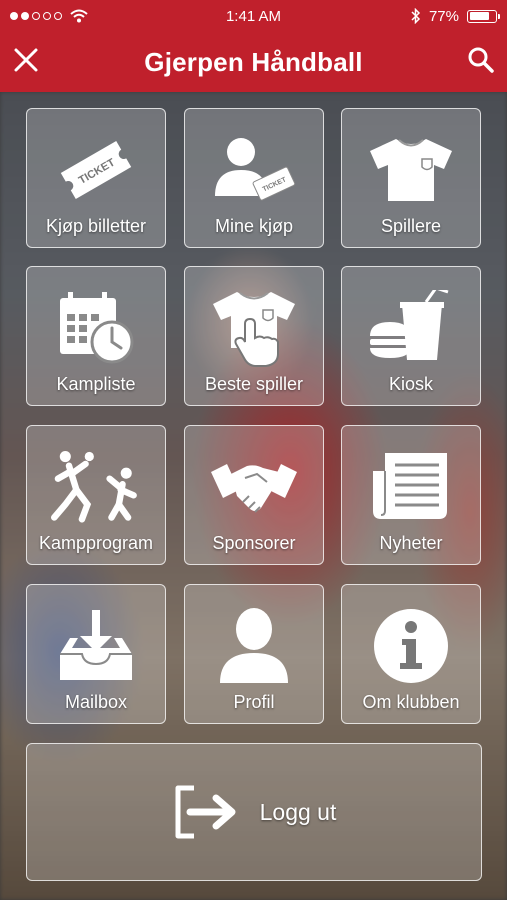  Describe the element at coordinates (254, 702) in the screenshot. I see `menu-tile-label: Profil` at that location.